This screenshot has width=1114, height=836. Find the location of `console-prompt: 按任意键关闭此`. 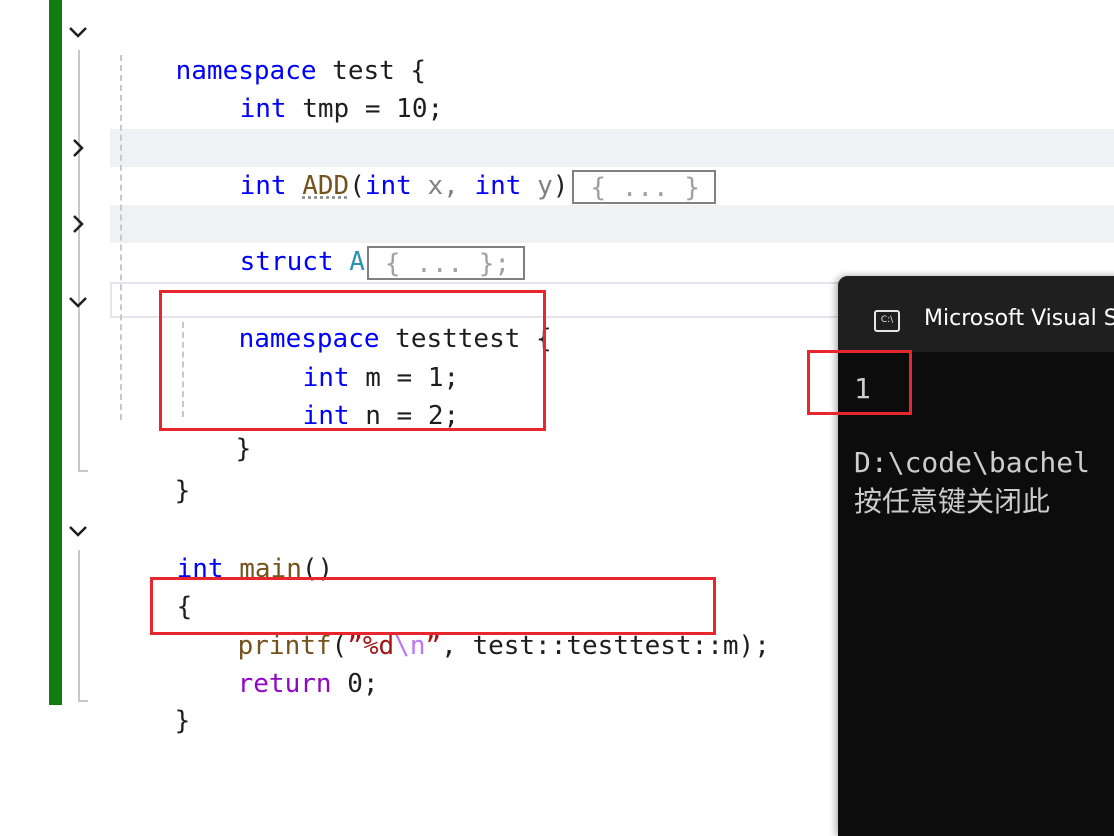

console-prompt: 按任意键关闭此 is located at coordinates (952, 500).